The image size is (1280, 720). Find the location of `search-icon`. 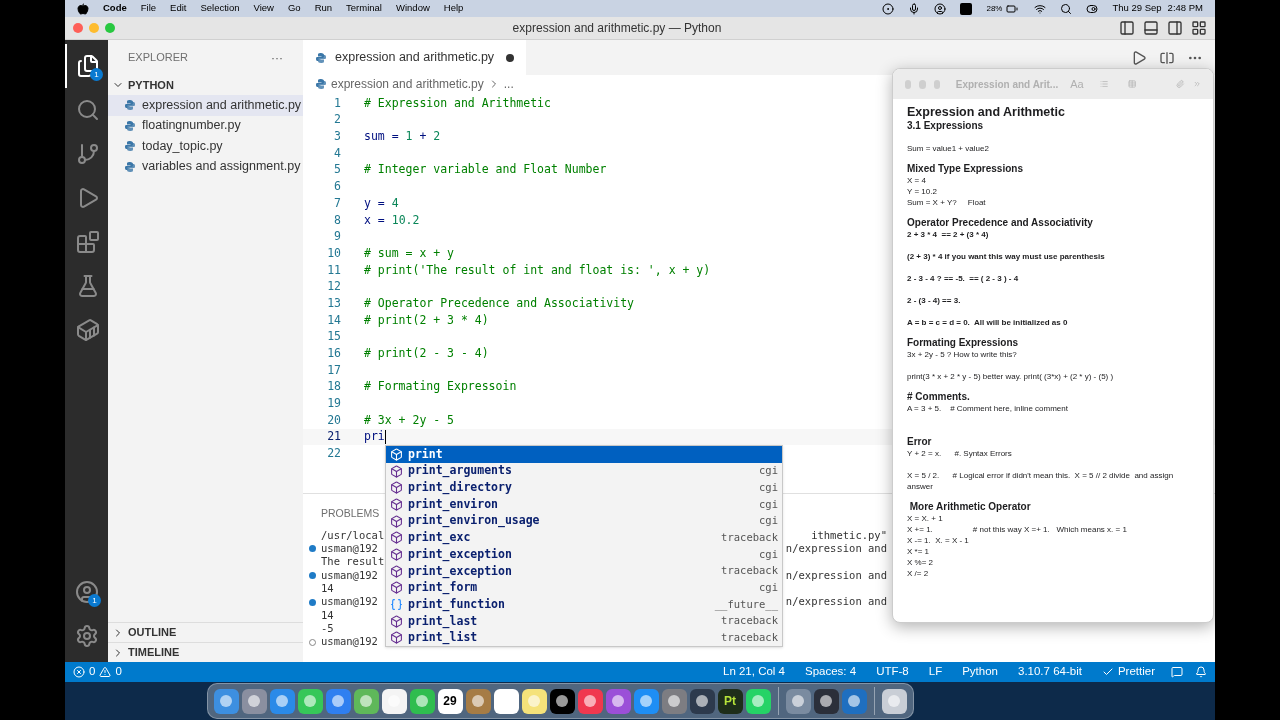

search-icon is located at coordinates (1066, 8).